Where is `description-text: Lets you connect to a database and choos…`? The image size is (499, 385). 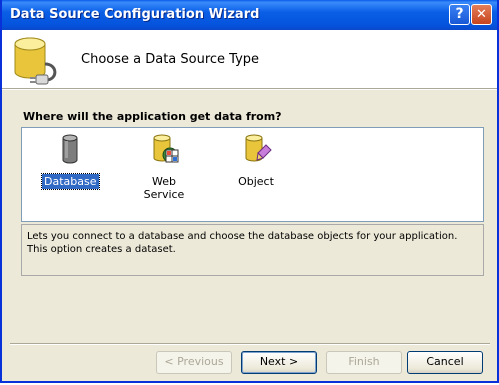 description-text: Lets you connect to a database and choos… is located at coordinates (242, 243).